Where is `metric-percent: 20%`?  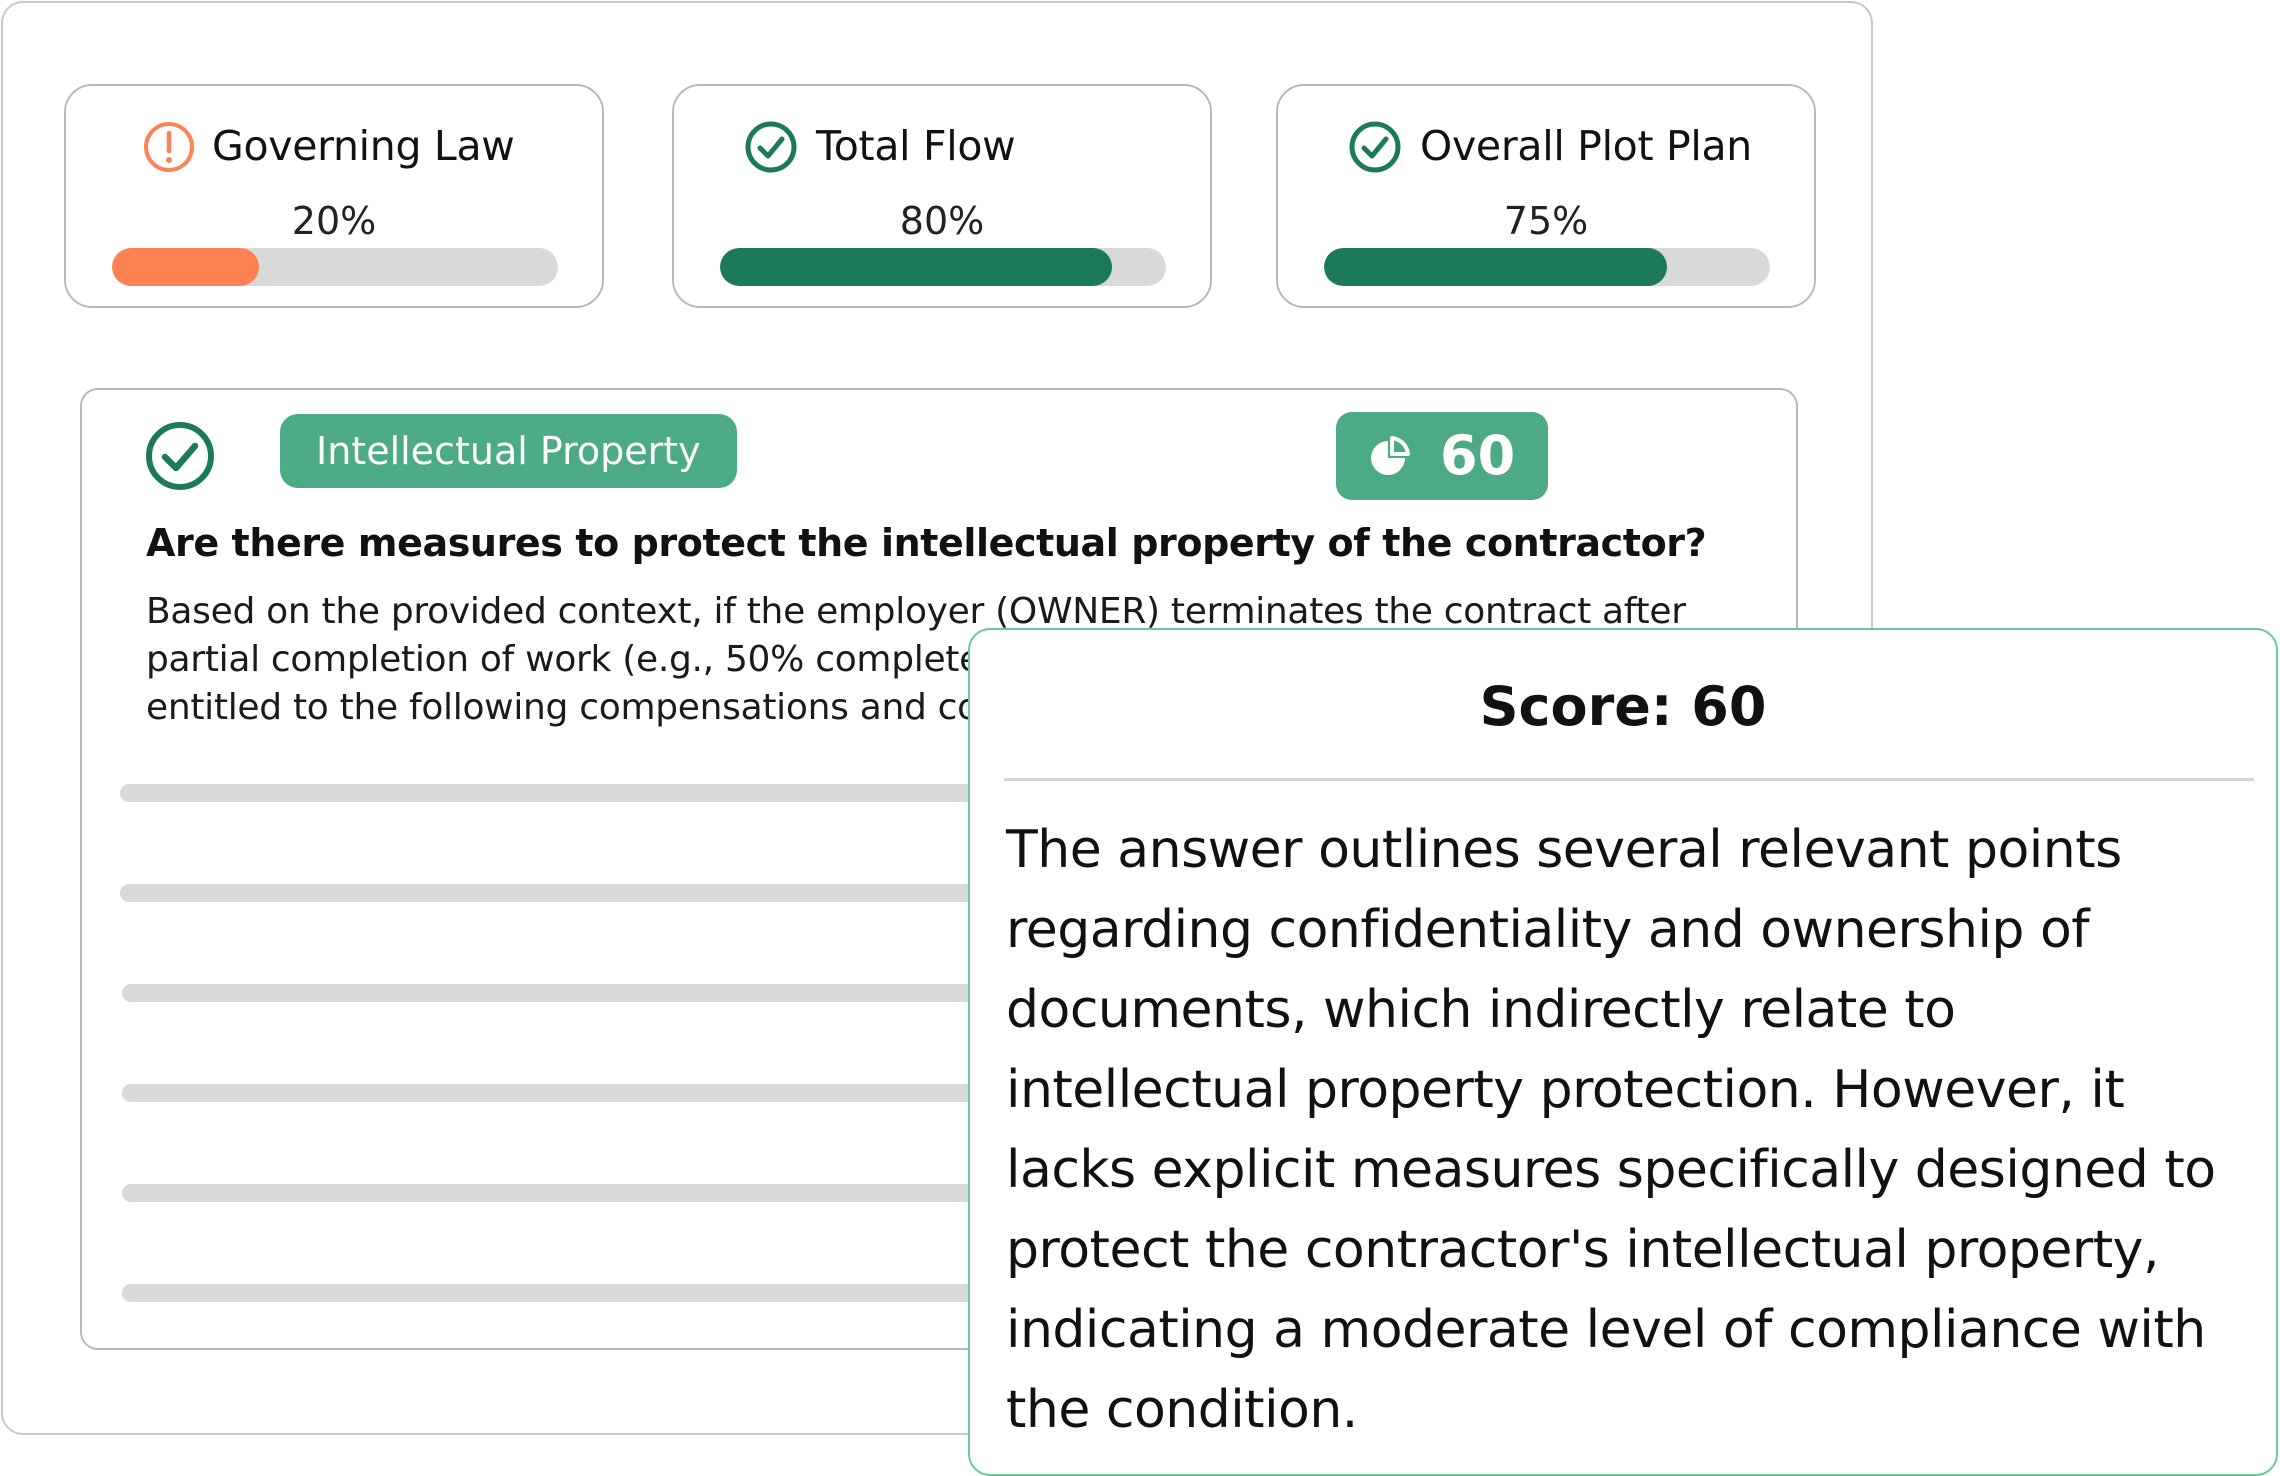
metric-percent: 20% is located at coordinates (334, 221).